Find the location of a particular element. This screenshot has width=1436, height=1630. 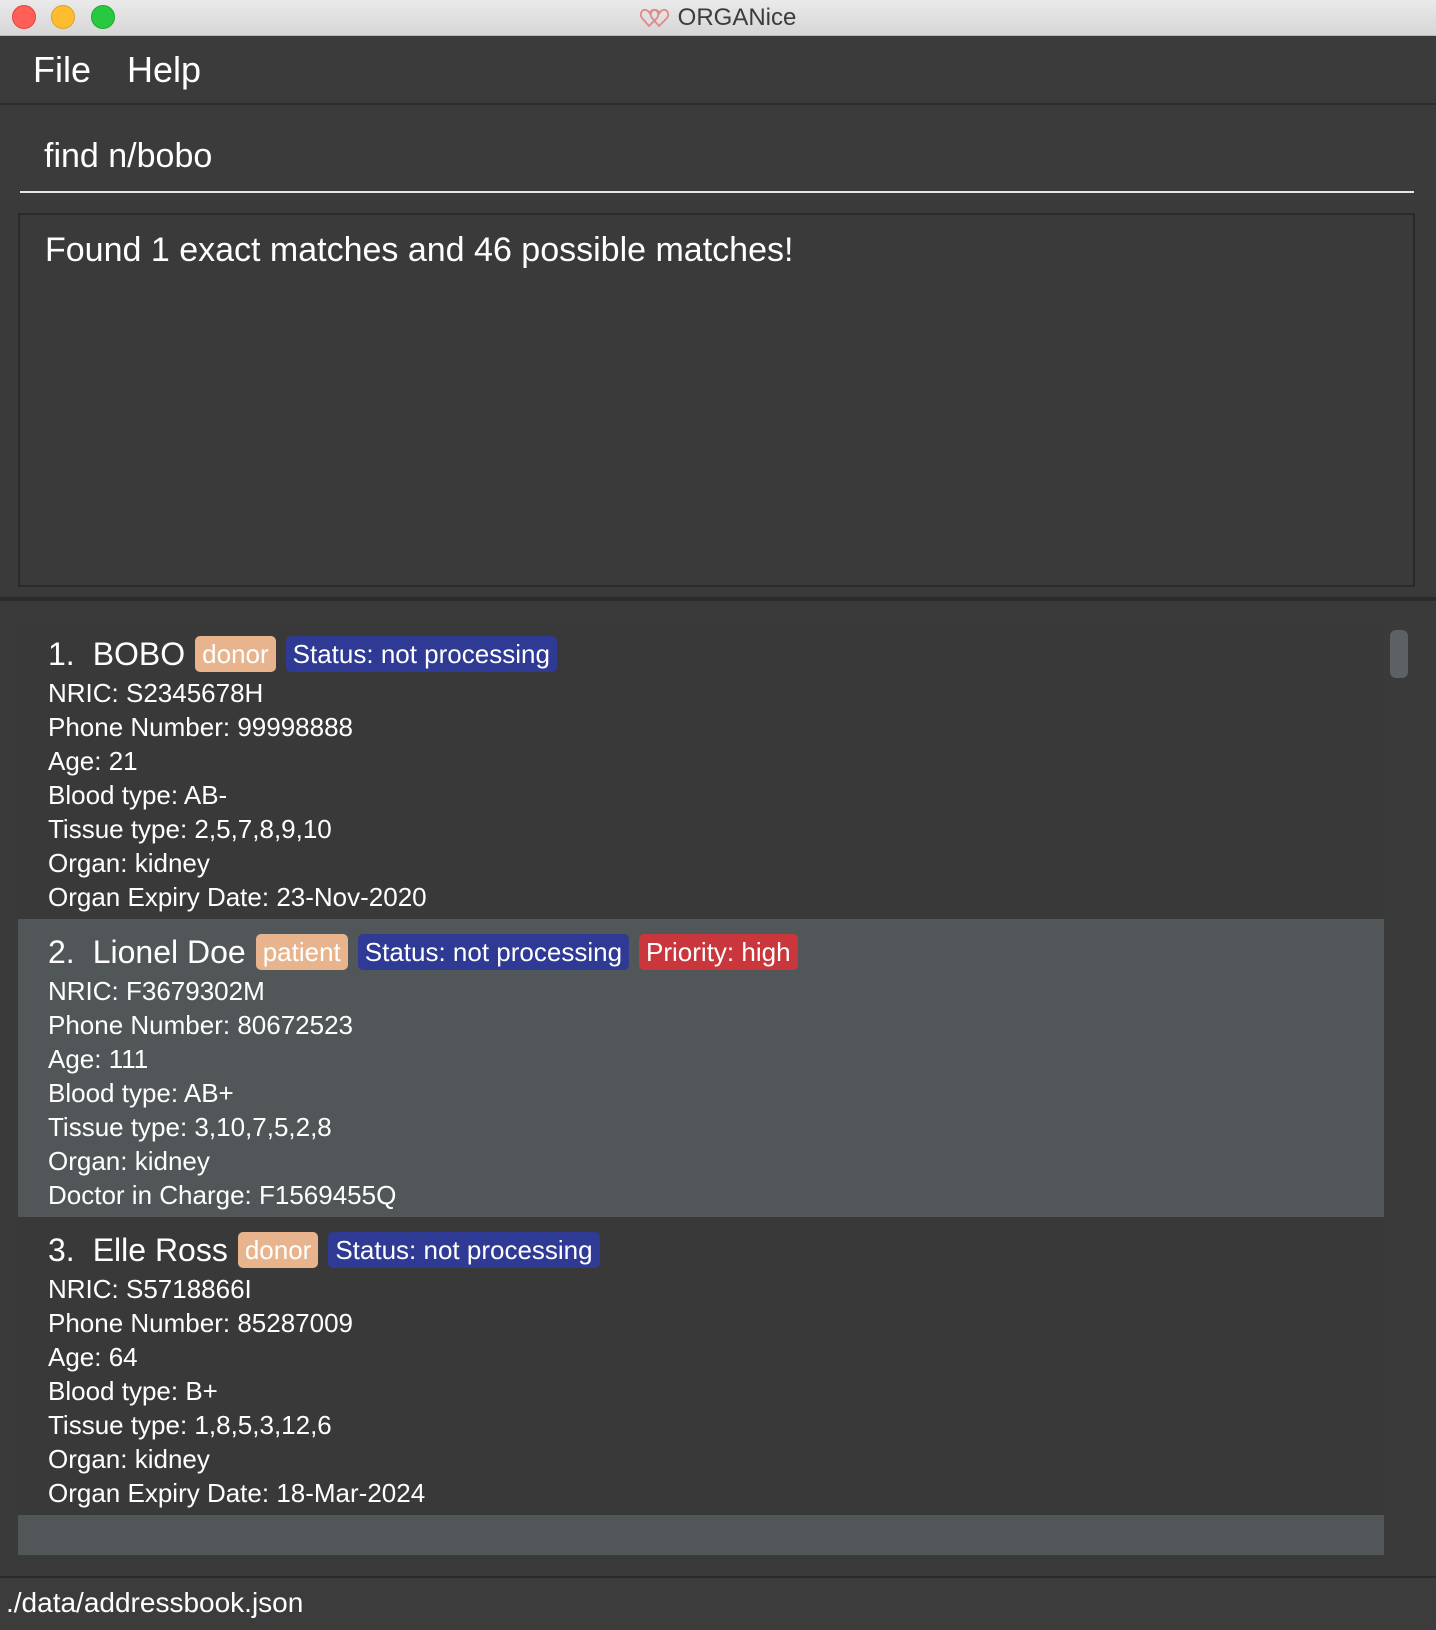

list-scrollbar-track is located at coordinates (1399, 1088).